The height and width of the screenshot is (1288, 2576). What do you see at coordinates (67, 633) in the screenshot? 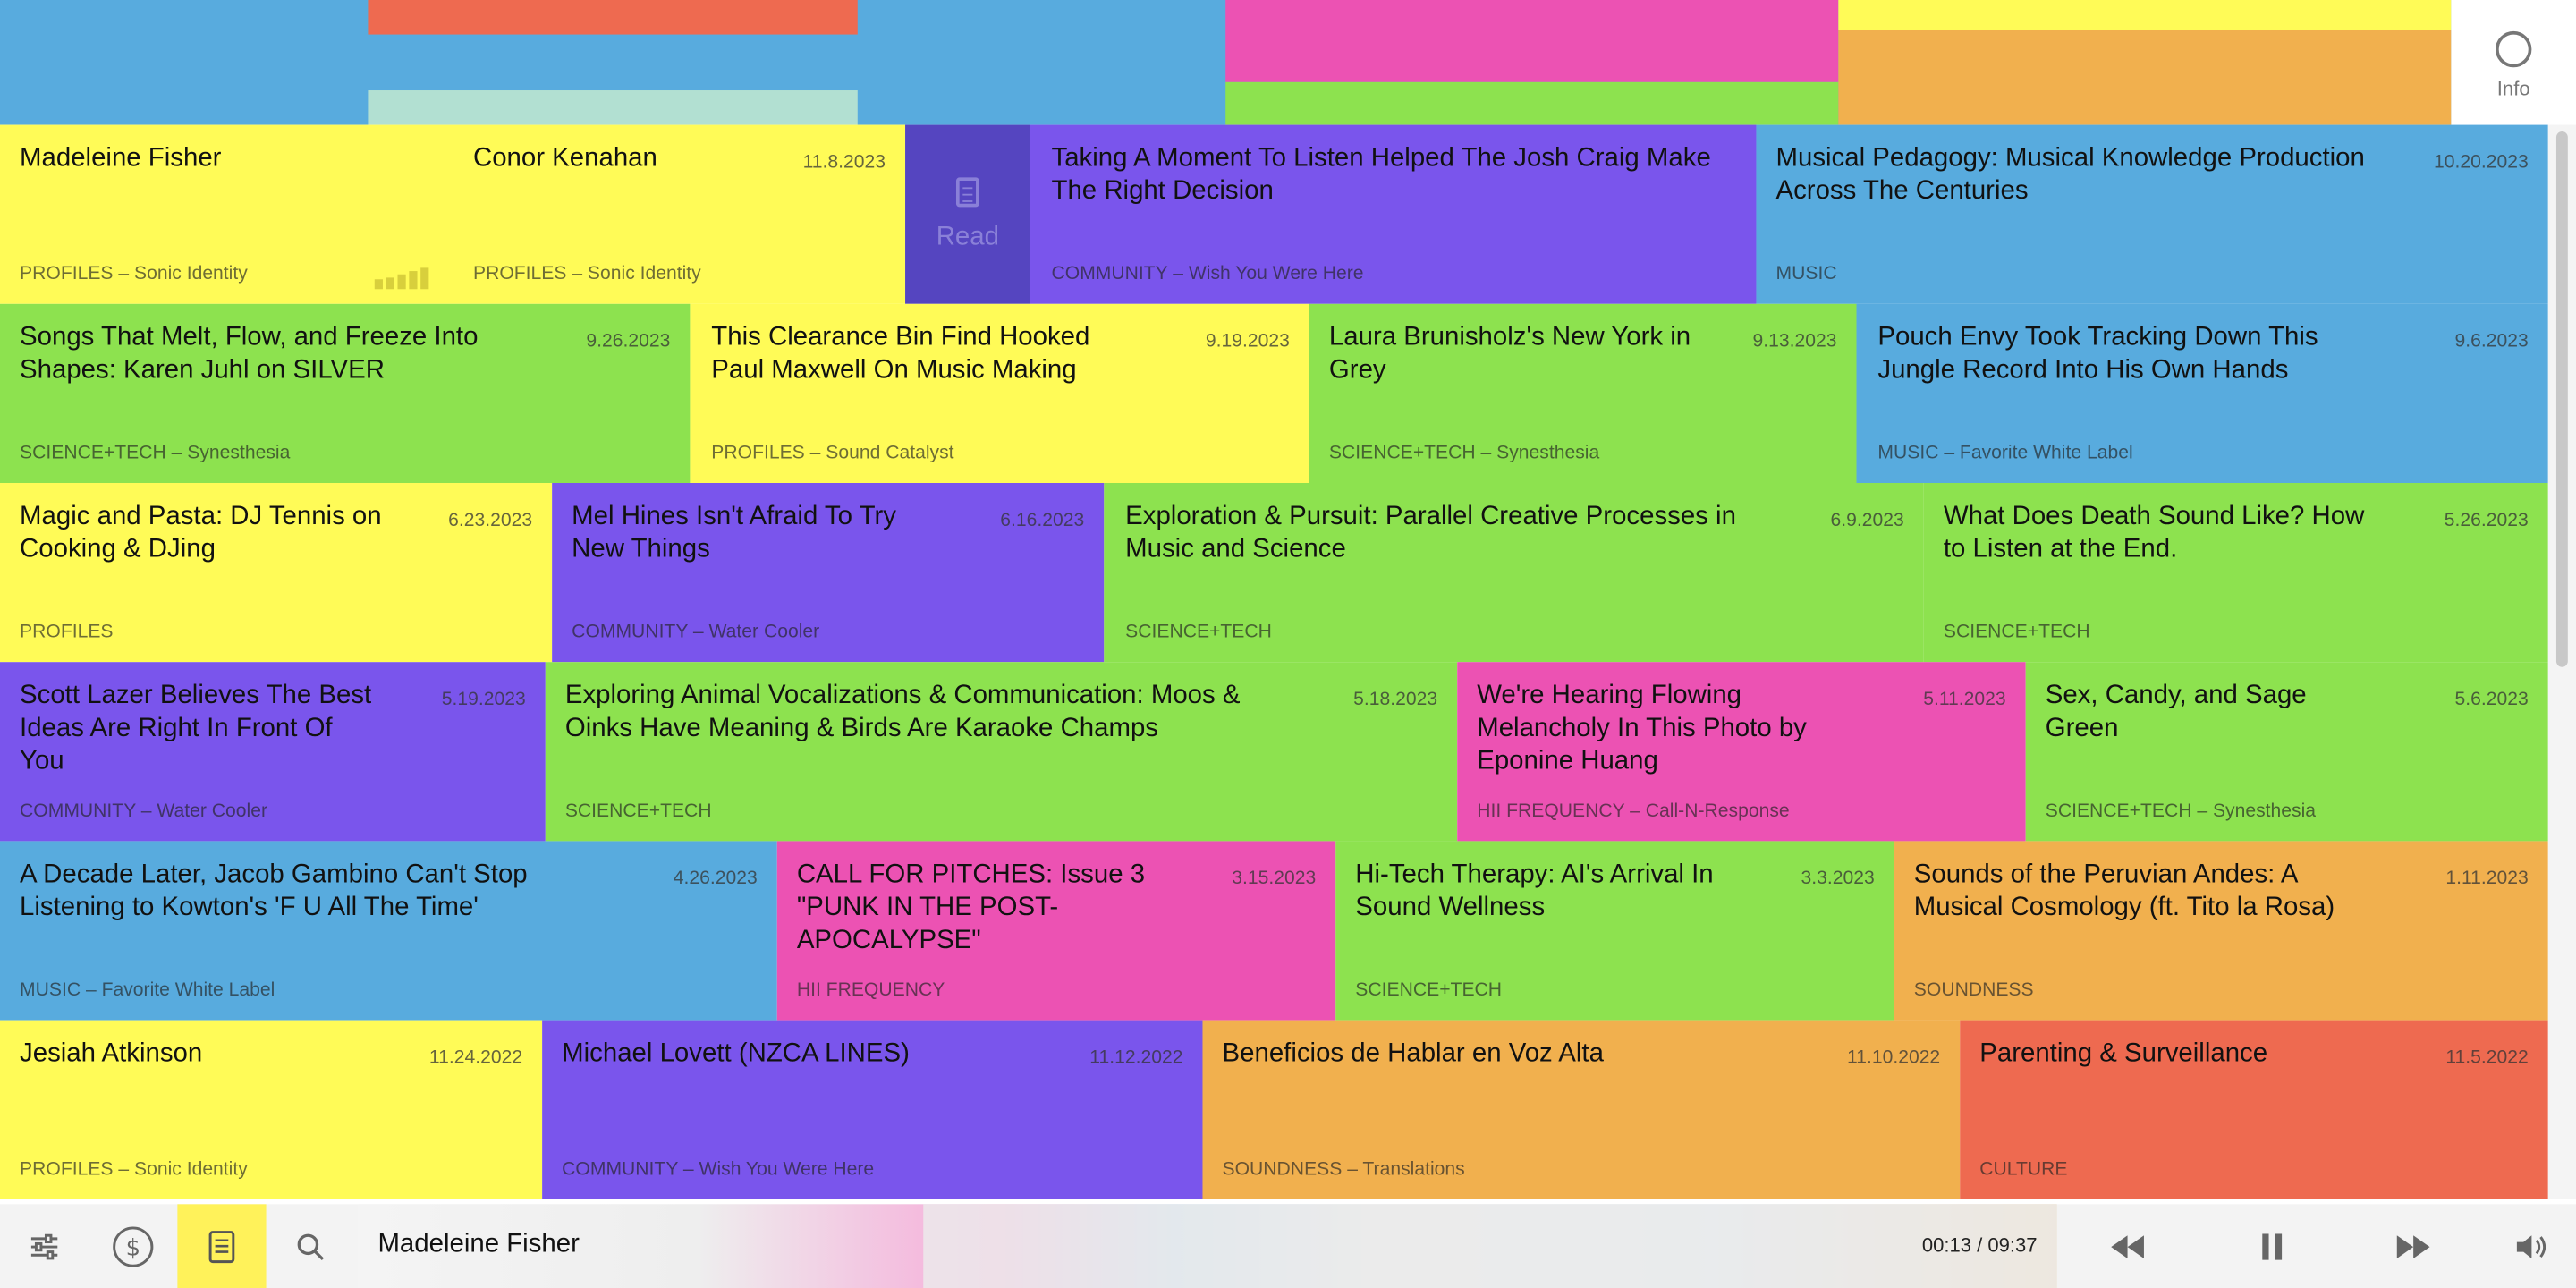
I see `article-category: PROFILES` at bounding box center [67, 633].